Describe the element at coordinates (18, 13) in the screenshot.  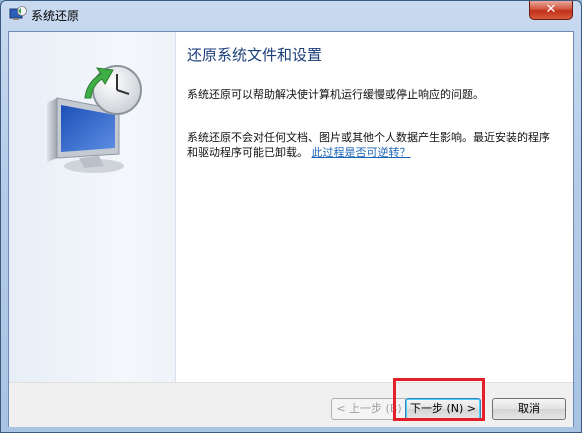
I see `system-restore-icon` at that location.